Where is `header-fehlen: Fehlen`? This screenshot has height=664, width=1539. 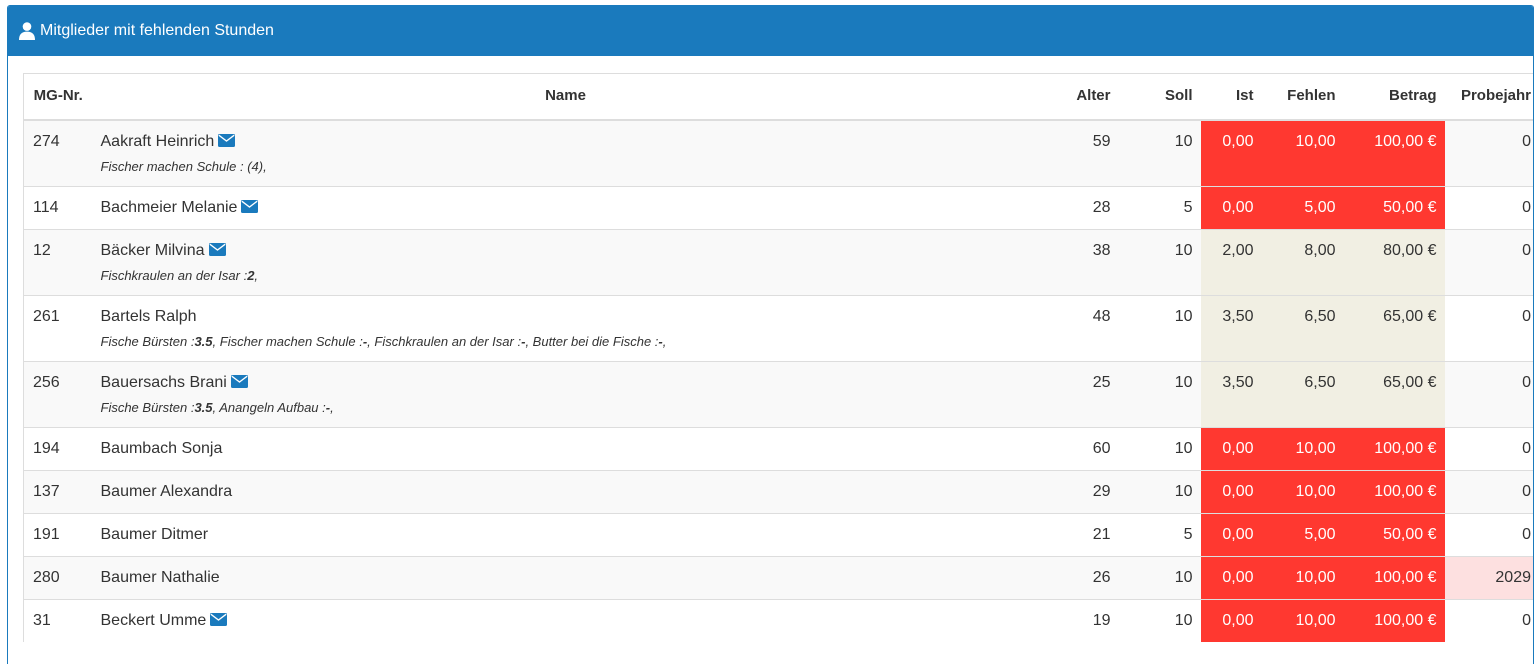 header-fehlen: Fehlen is located at coordinates (1302, 97).